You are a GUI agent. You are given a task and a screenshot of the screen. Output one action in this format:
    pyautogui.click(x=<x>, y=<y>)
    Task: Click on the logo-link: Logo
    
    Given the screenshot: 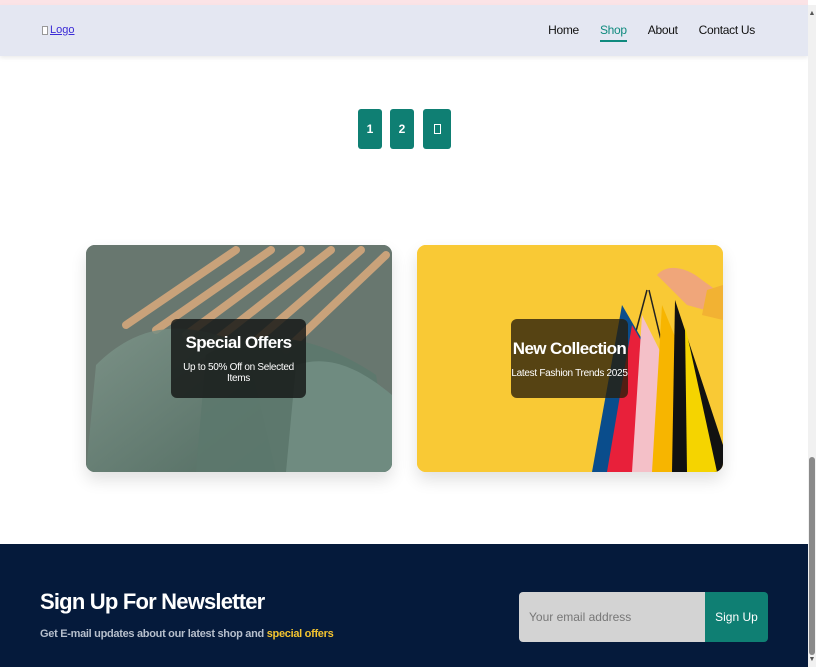 What is the action you would take?
    pyautogui.click(x=58, y=30)
    